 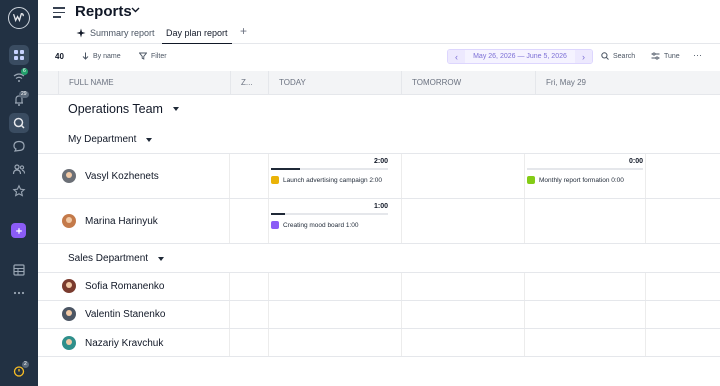 What do you see at coordinates (121, 221) in the screenshot?
I see `person-name: Marina Harinyuk` at bounding box center [121, 221].